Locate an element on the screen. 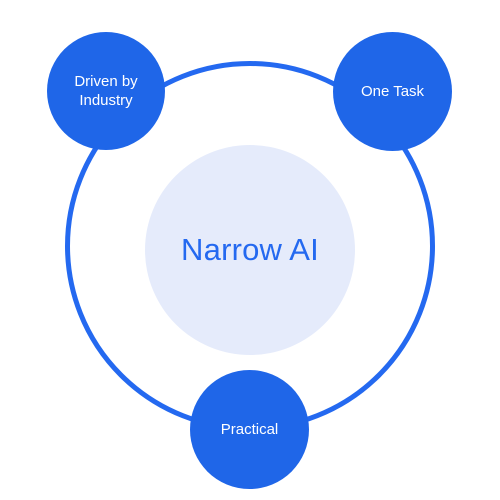 This screenshot has width=500, height=500. center-label: Narrow AI is located at coordinates (250, 249).